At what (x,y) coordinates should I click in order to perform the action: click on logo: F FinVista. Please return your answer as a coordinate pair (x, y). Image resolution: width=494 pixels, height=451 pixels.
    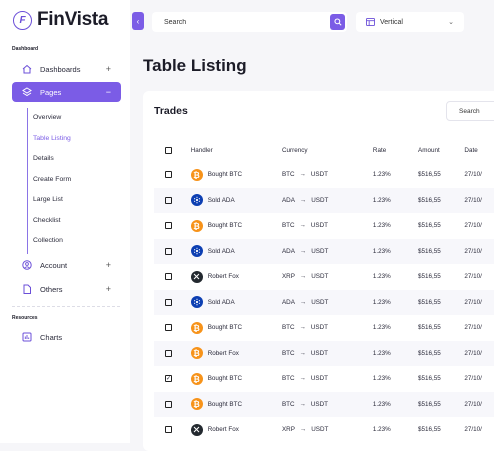
    Looking at the image, I should click on (60, 20).